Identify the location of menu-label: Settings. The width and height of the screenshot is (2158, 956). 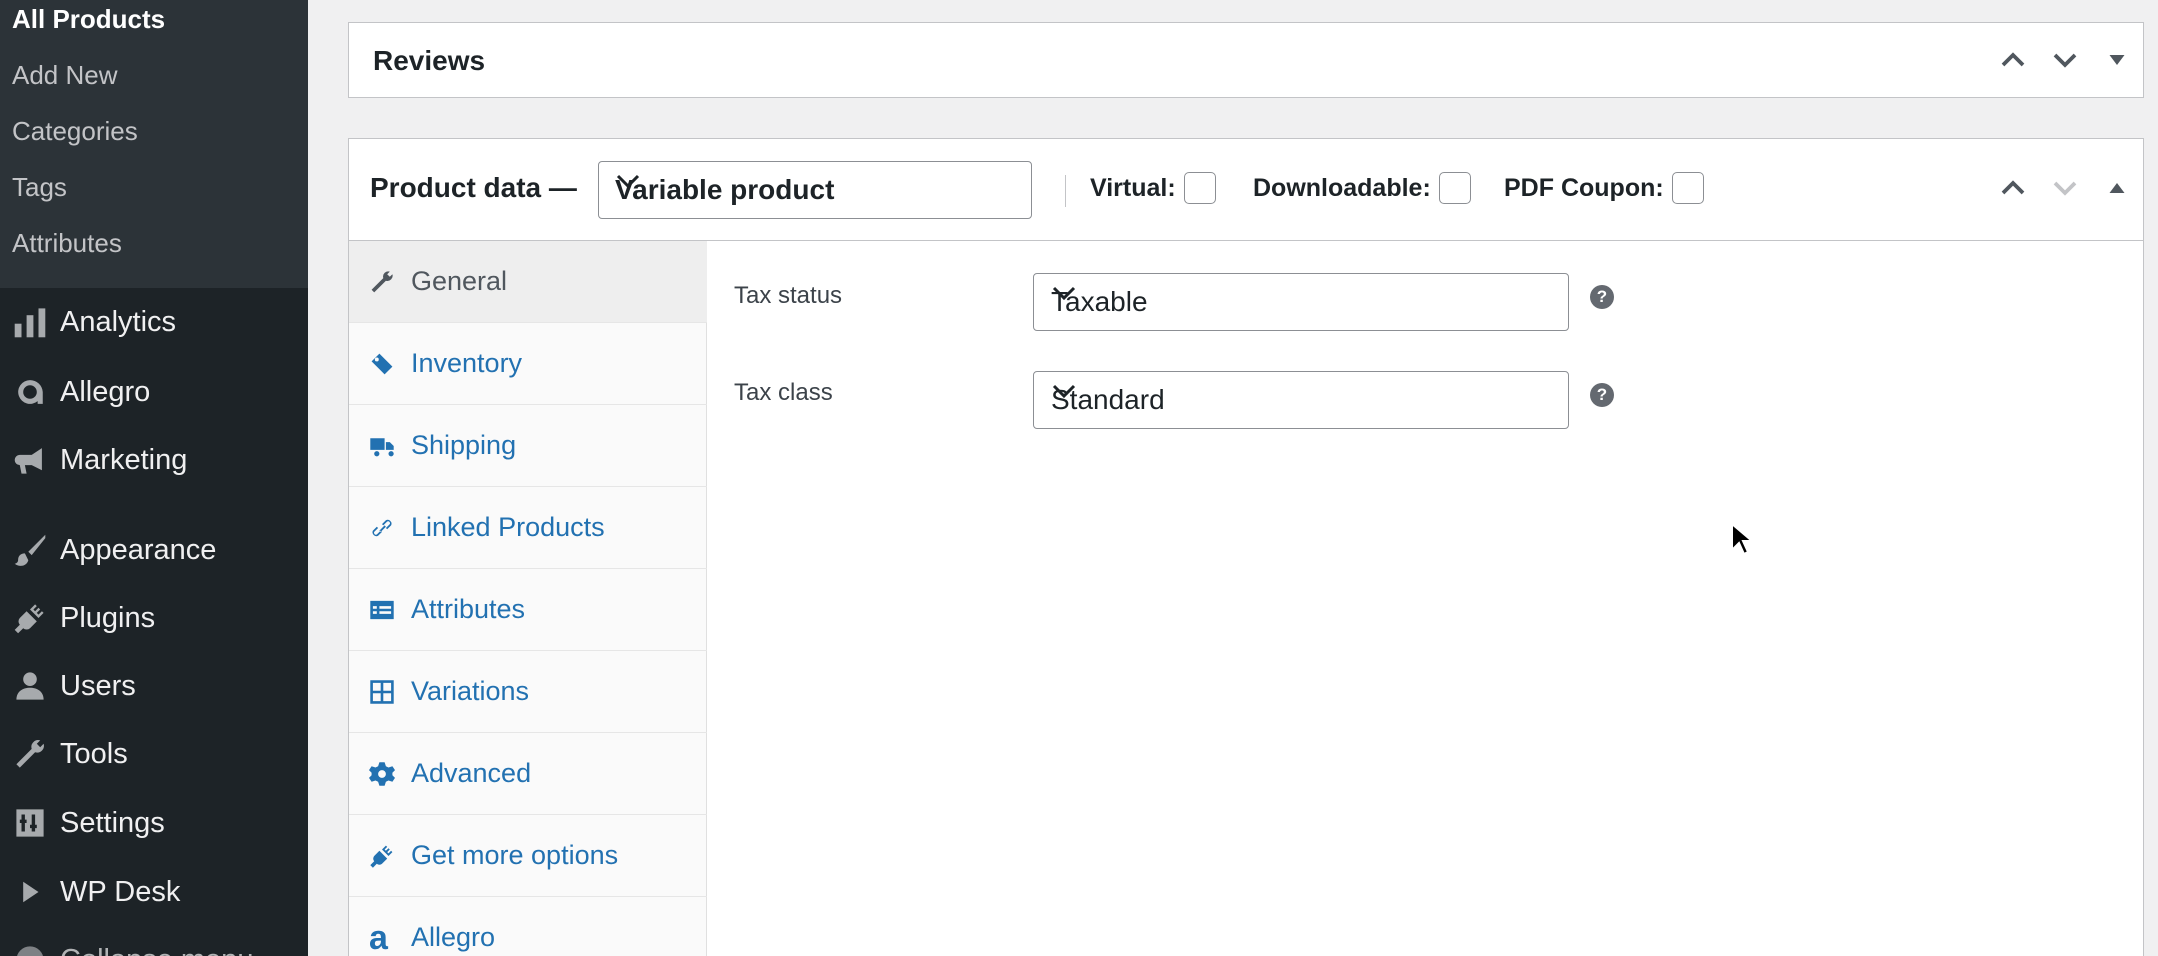
(112, 822).